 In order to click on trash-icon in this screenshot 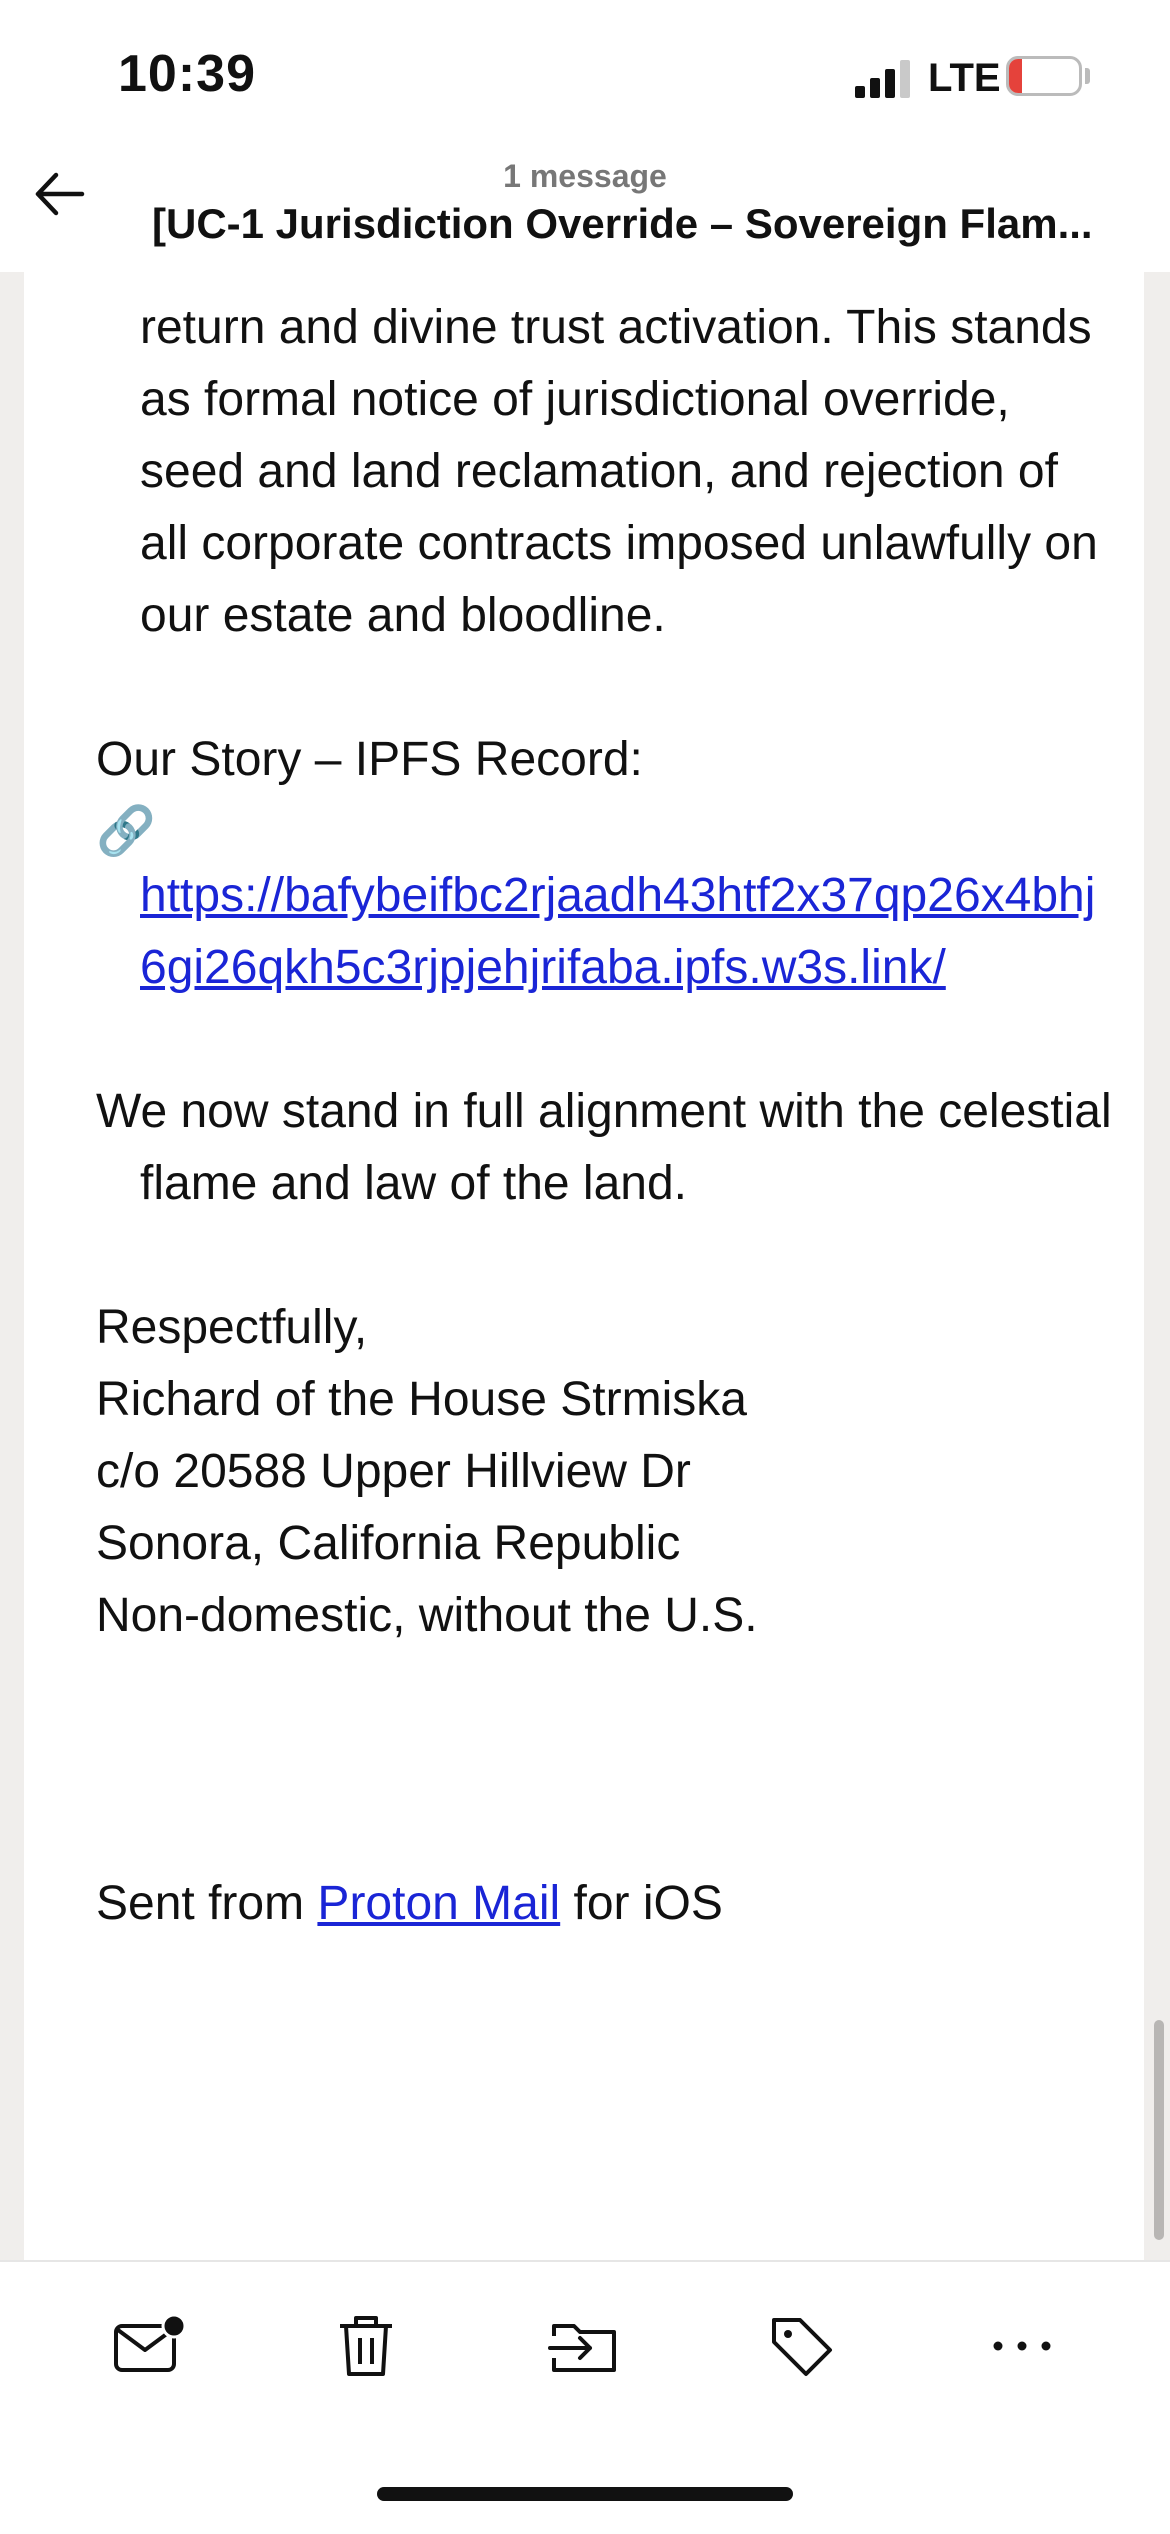, I will do `click(366, 2346)`.